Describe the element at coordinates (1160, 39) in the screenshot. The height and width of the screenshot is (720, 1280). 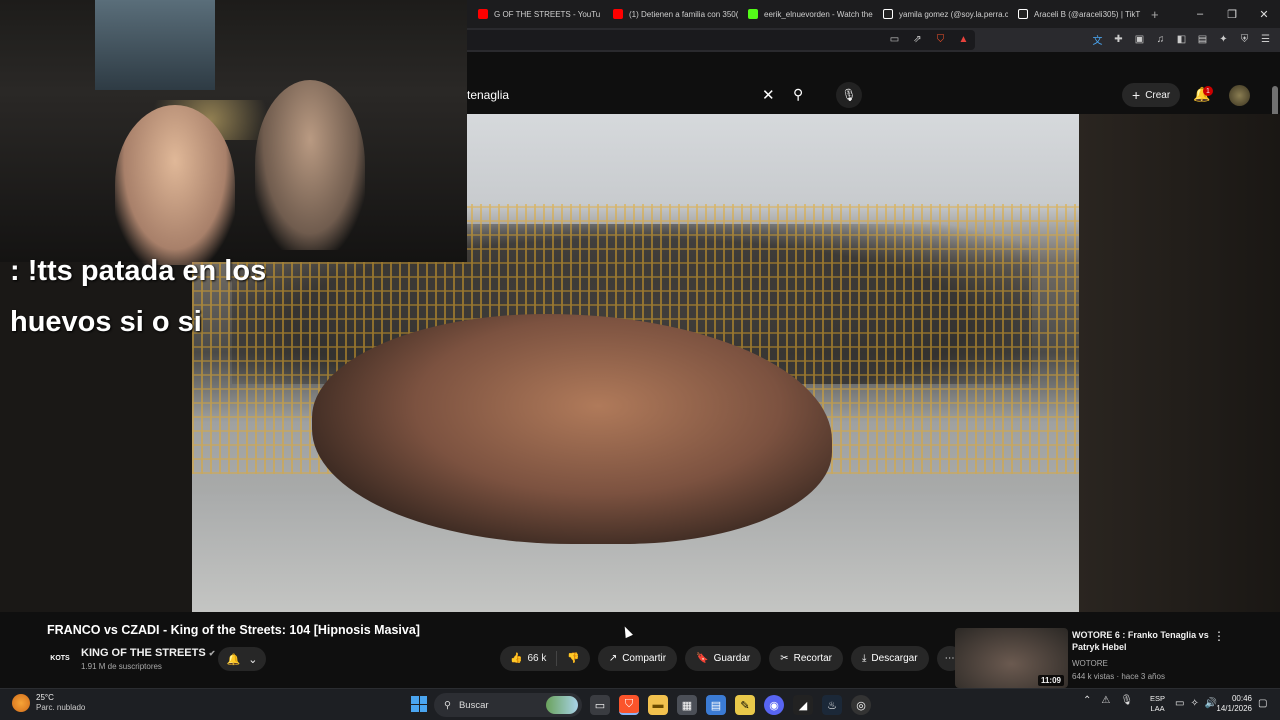
I see `media-icon: ♫` at that location.